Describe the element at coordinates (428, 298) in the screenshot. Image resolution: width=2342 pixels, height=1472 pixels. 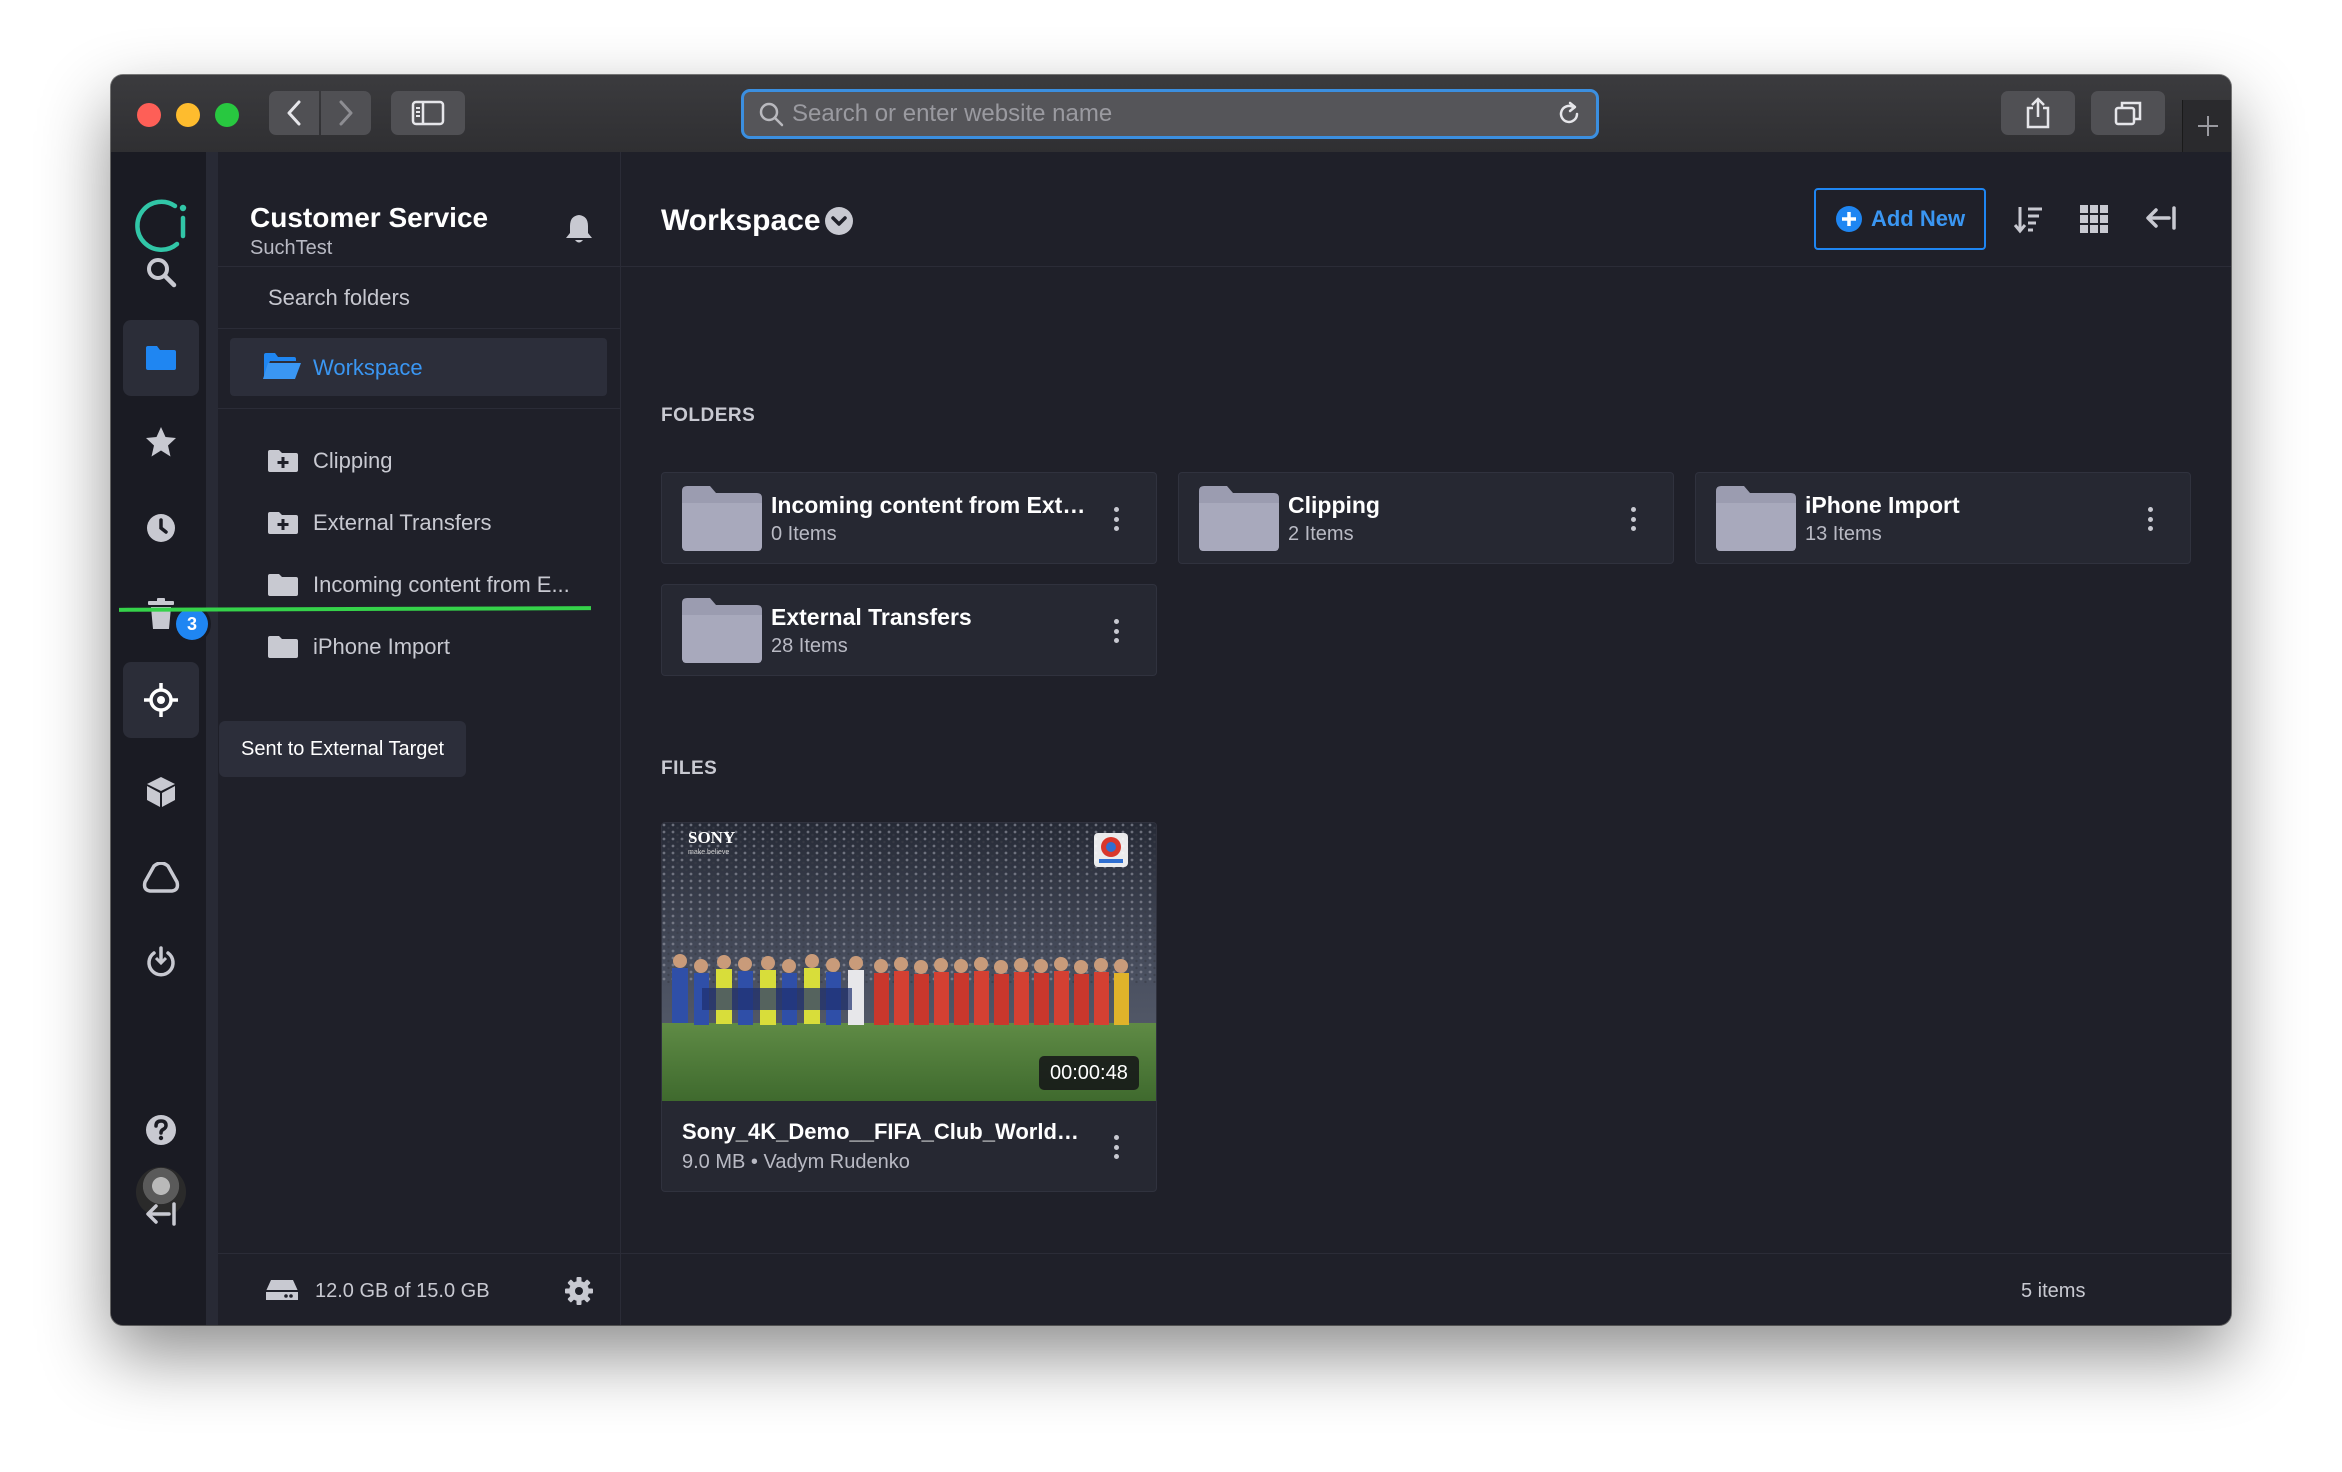
I see `folder-search-input` at that location.